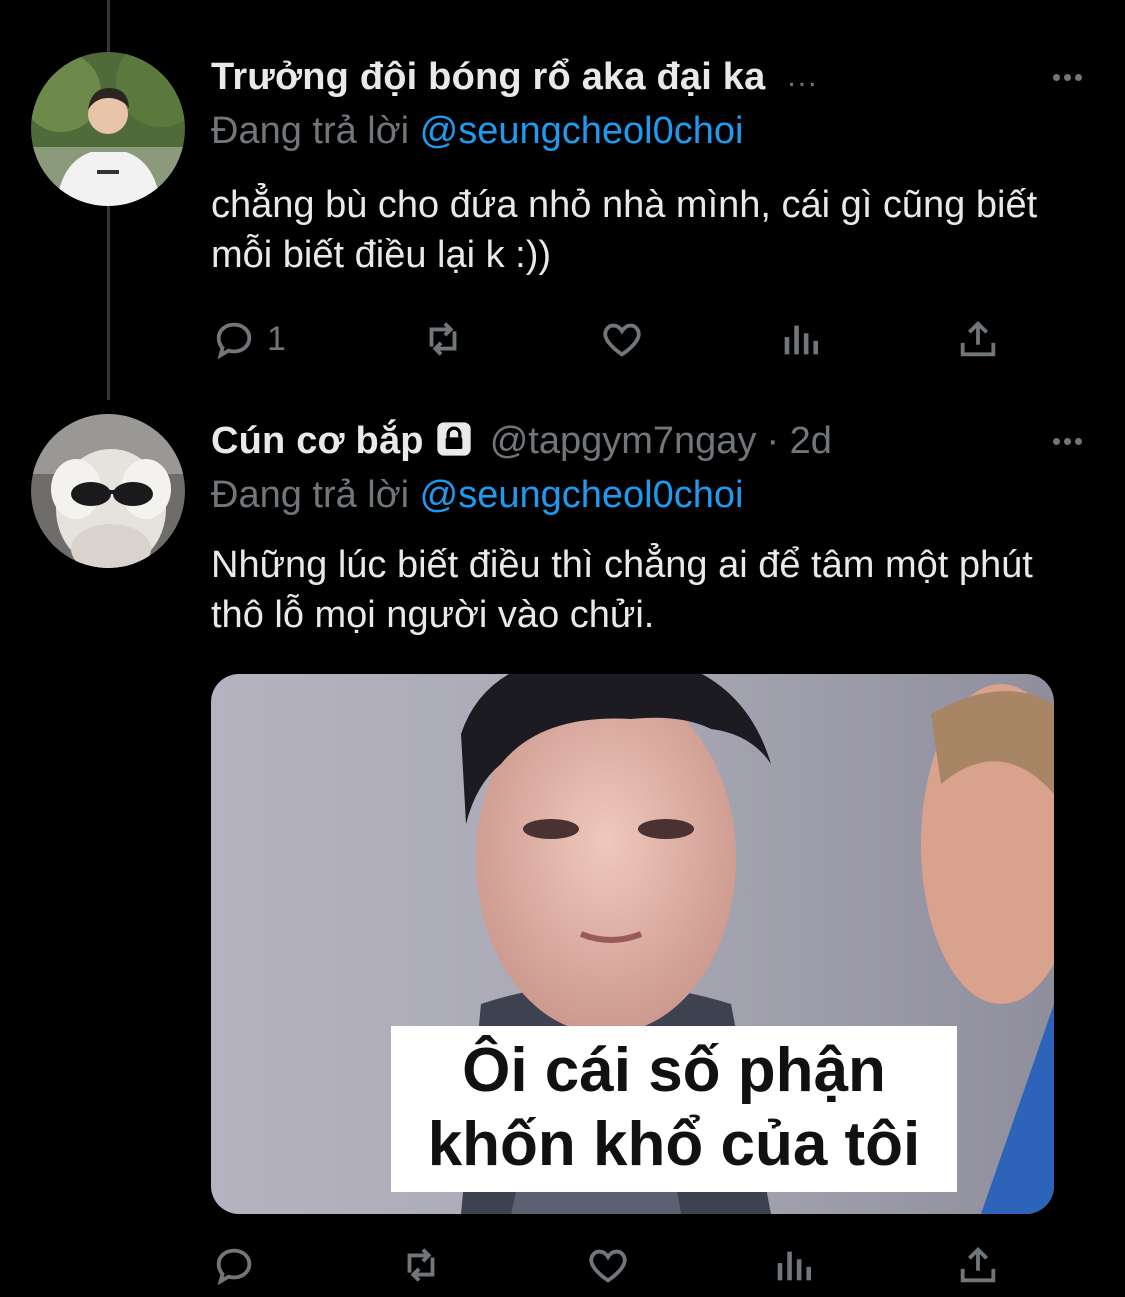  What do you see at coordinates (317, 441) in the screenshot?
I see `author-name: Cún cơ bắp` at bounding box center [317, 441].